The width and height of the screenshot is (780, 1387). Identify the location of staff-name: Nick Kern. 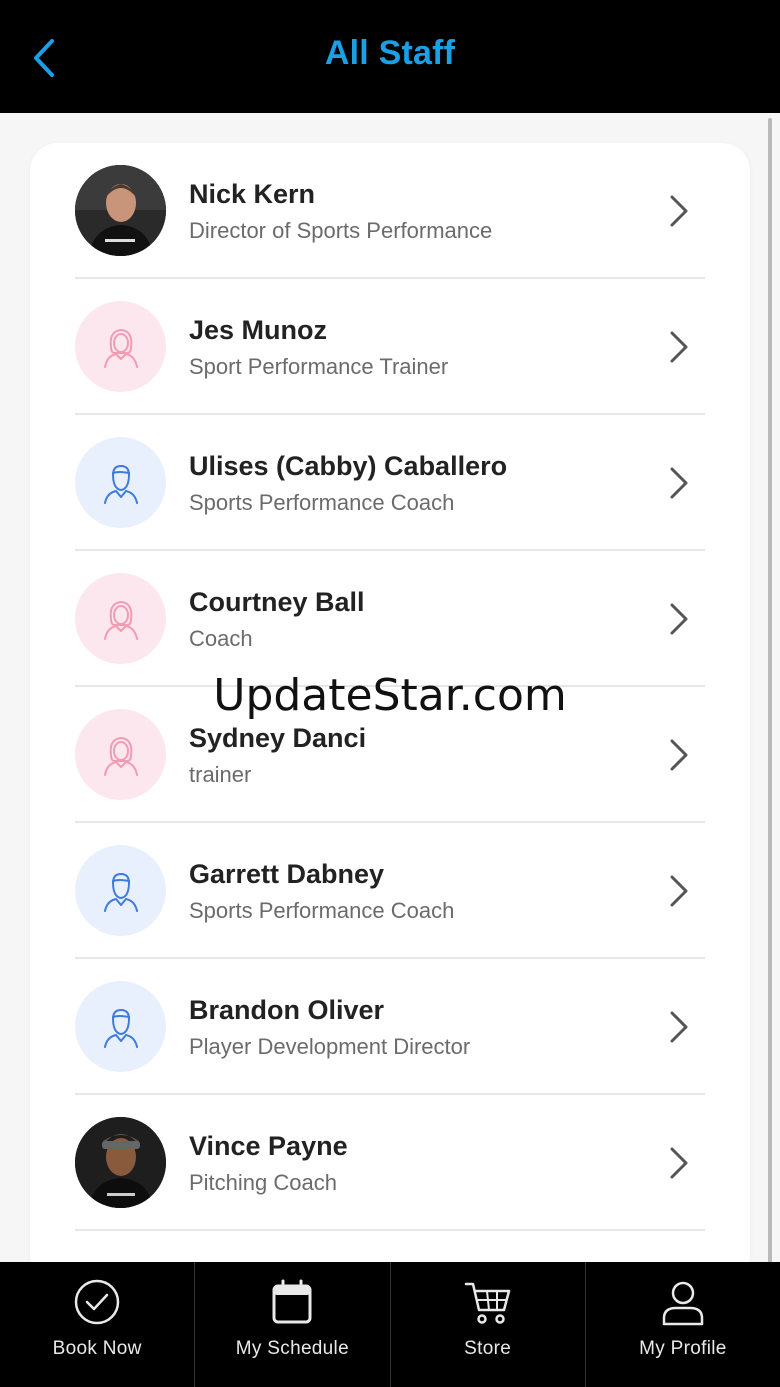
(252, 194).